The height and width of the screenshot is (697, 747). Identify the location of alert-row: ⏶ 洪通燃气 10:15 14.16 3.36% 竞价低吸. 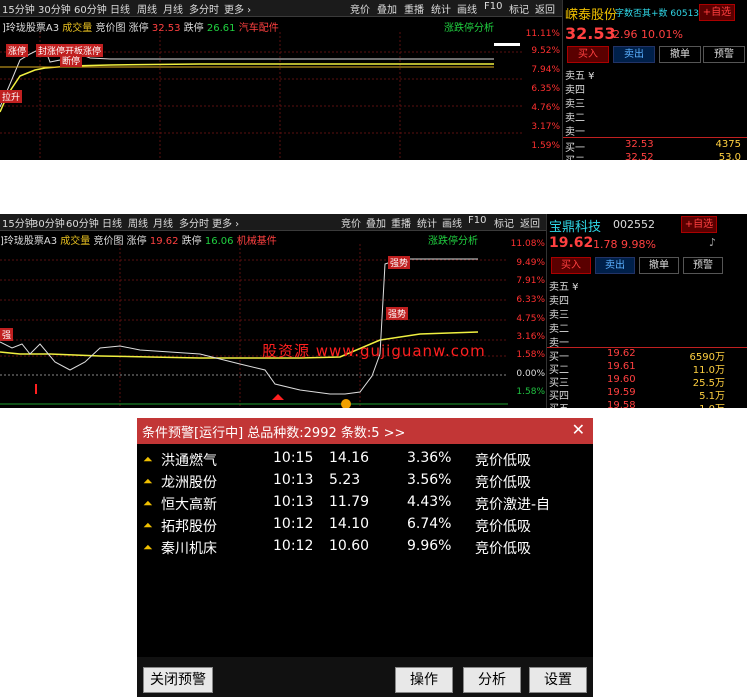
(365, 459).